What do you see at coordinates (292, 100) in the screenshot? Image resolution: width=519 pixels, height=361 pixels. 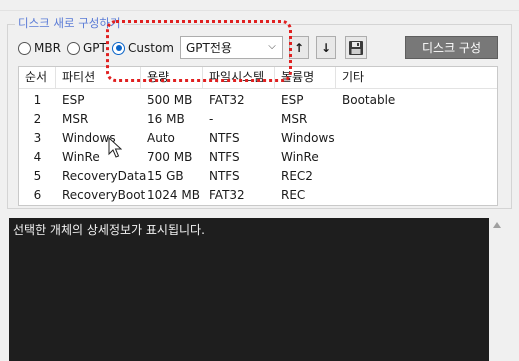 I see `cell-volume: ESP` at bounding box center [292, 100].